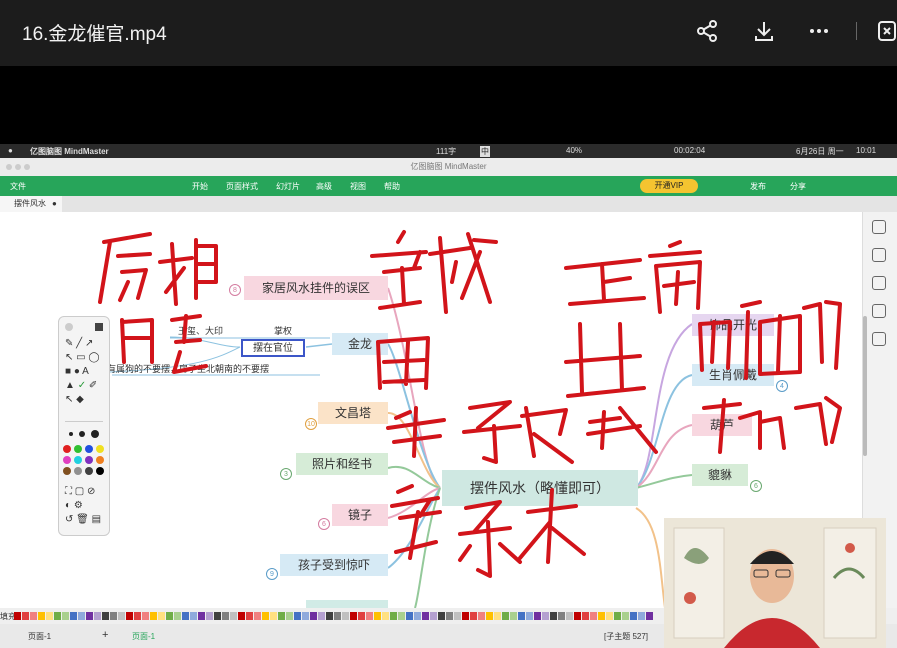  What do you see at coordinates (80, 357) in the screenshot?
I see `rect-icon: ▭` at bounding box center [80, 357].